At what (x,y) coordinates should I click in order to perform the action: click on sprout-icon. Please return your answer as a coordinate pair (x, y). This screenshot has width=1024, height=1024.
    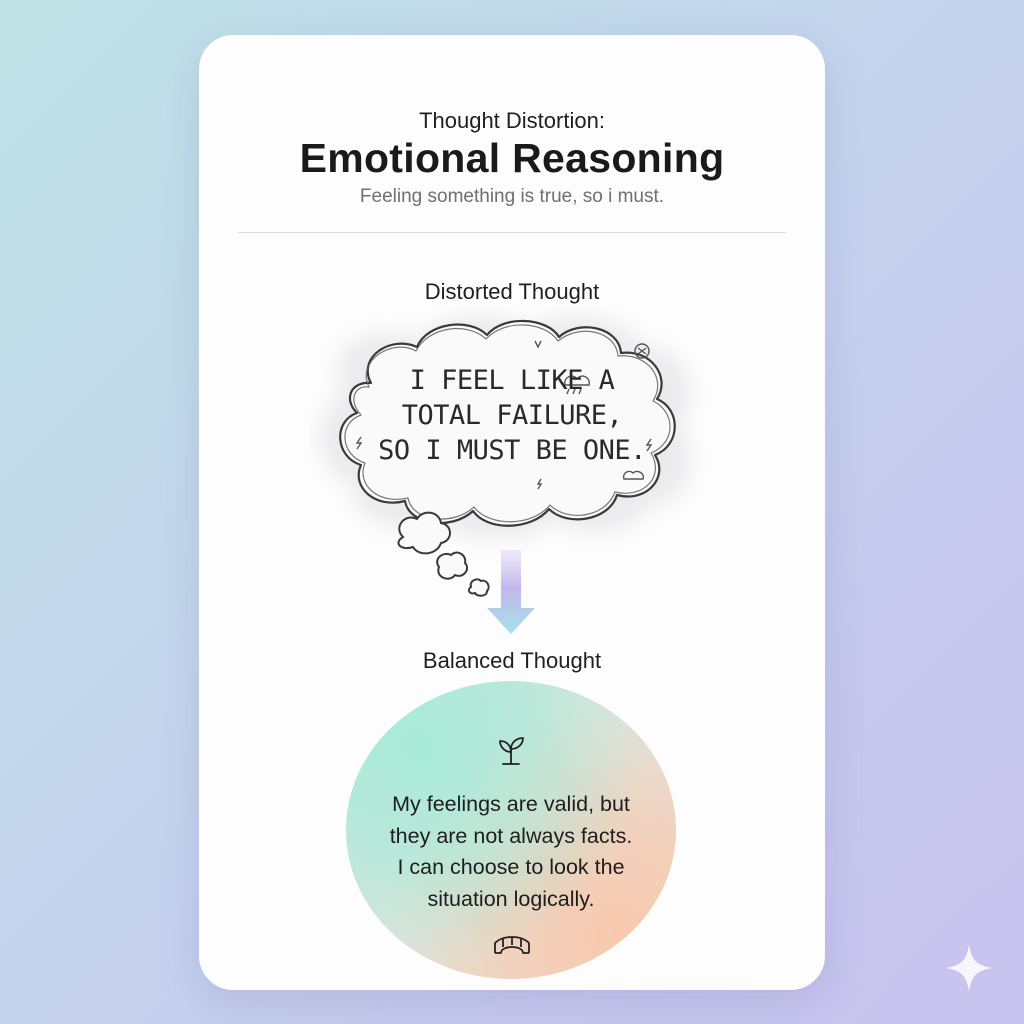
    Looking at the image, I should click on (511, 751).